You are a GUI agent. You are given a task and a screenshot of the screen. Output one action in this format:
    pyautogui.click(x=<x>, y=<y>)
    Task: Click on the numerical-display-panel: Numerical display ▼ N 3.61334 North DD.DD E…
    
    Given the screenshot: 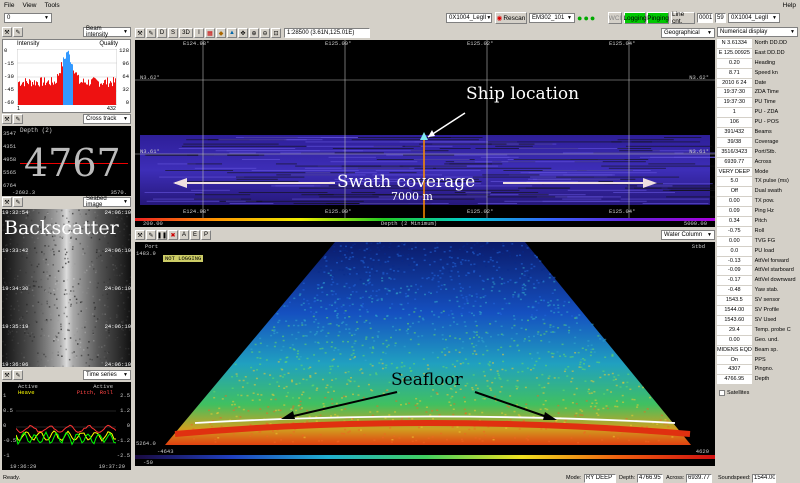 What is the action you would take?
    pyautogui.click(x=758, y=249)
    